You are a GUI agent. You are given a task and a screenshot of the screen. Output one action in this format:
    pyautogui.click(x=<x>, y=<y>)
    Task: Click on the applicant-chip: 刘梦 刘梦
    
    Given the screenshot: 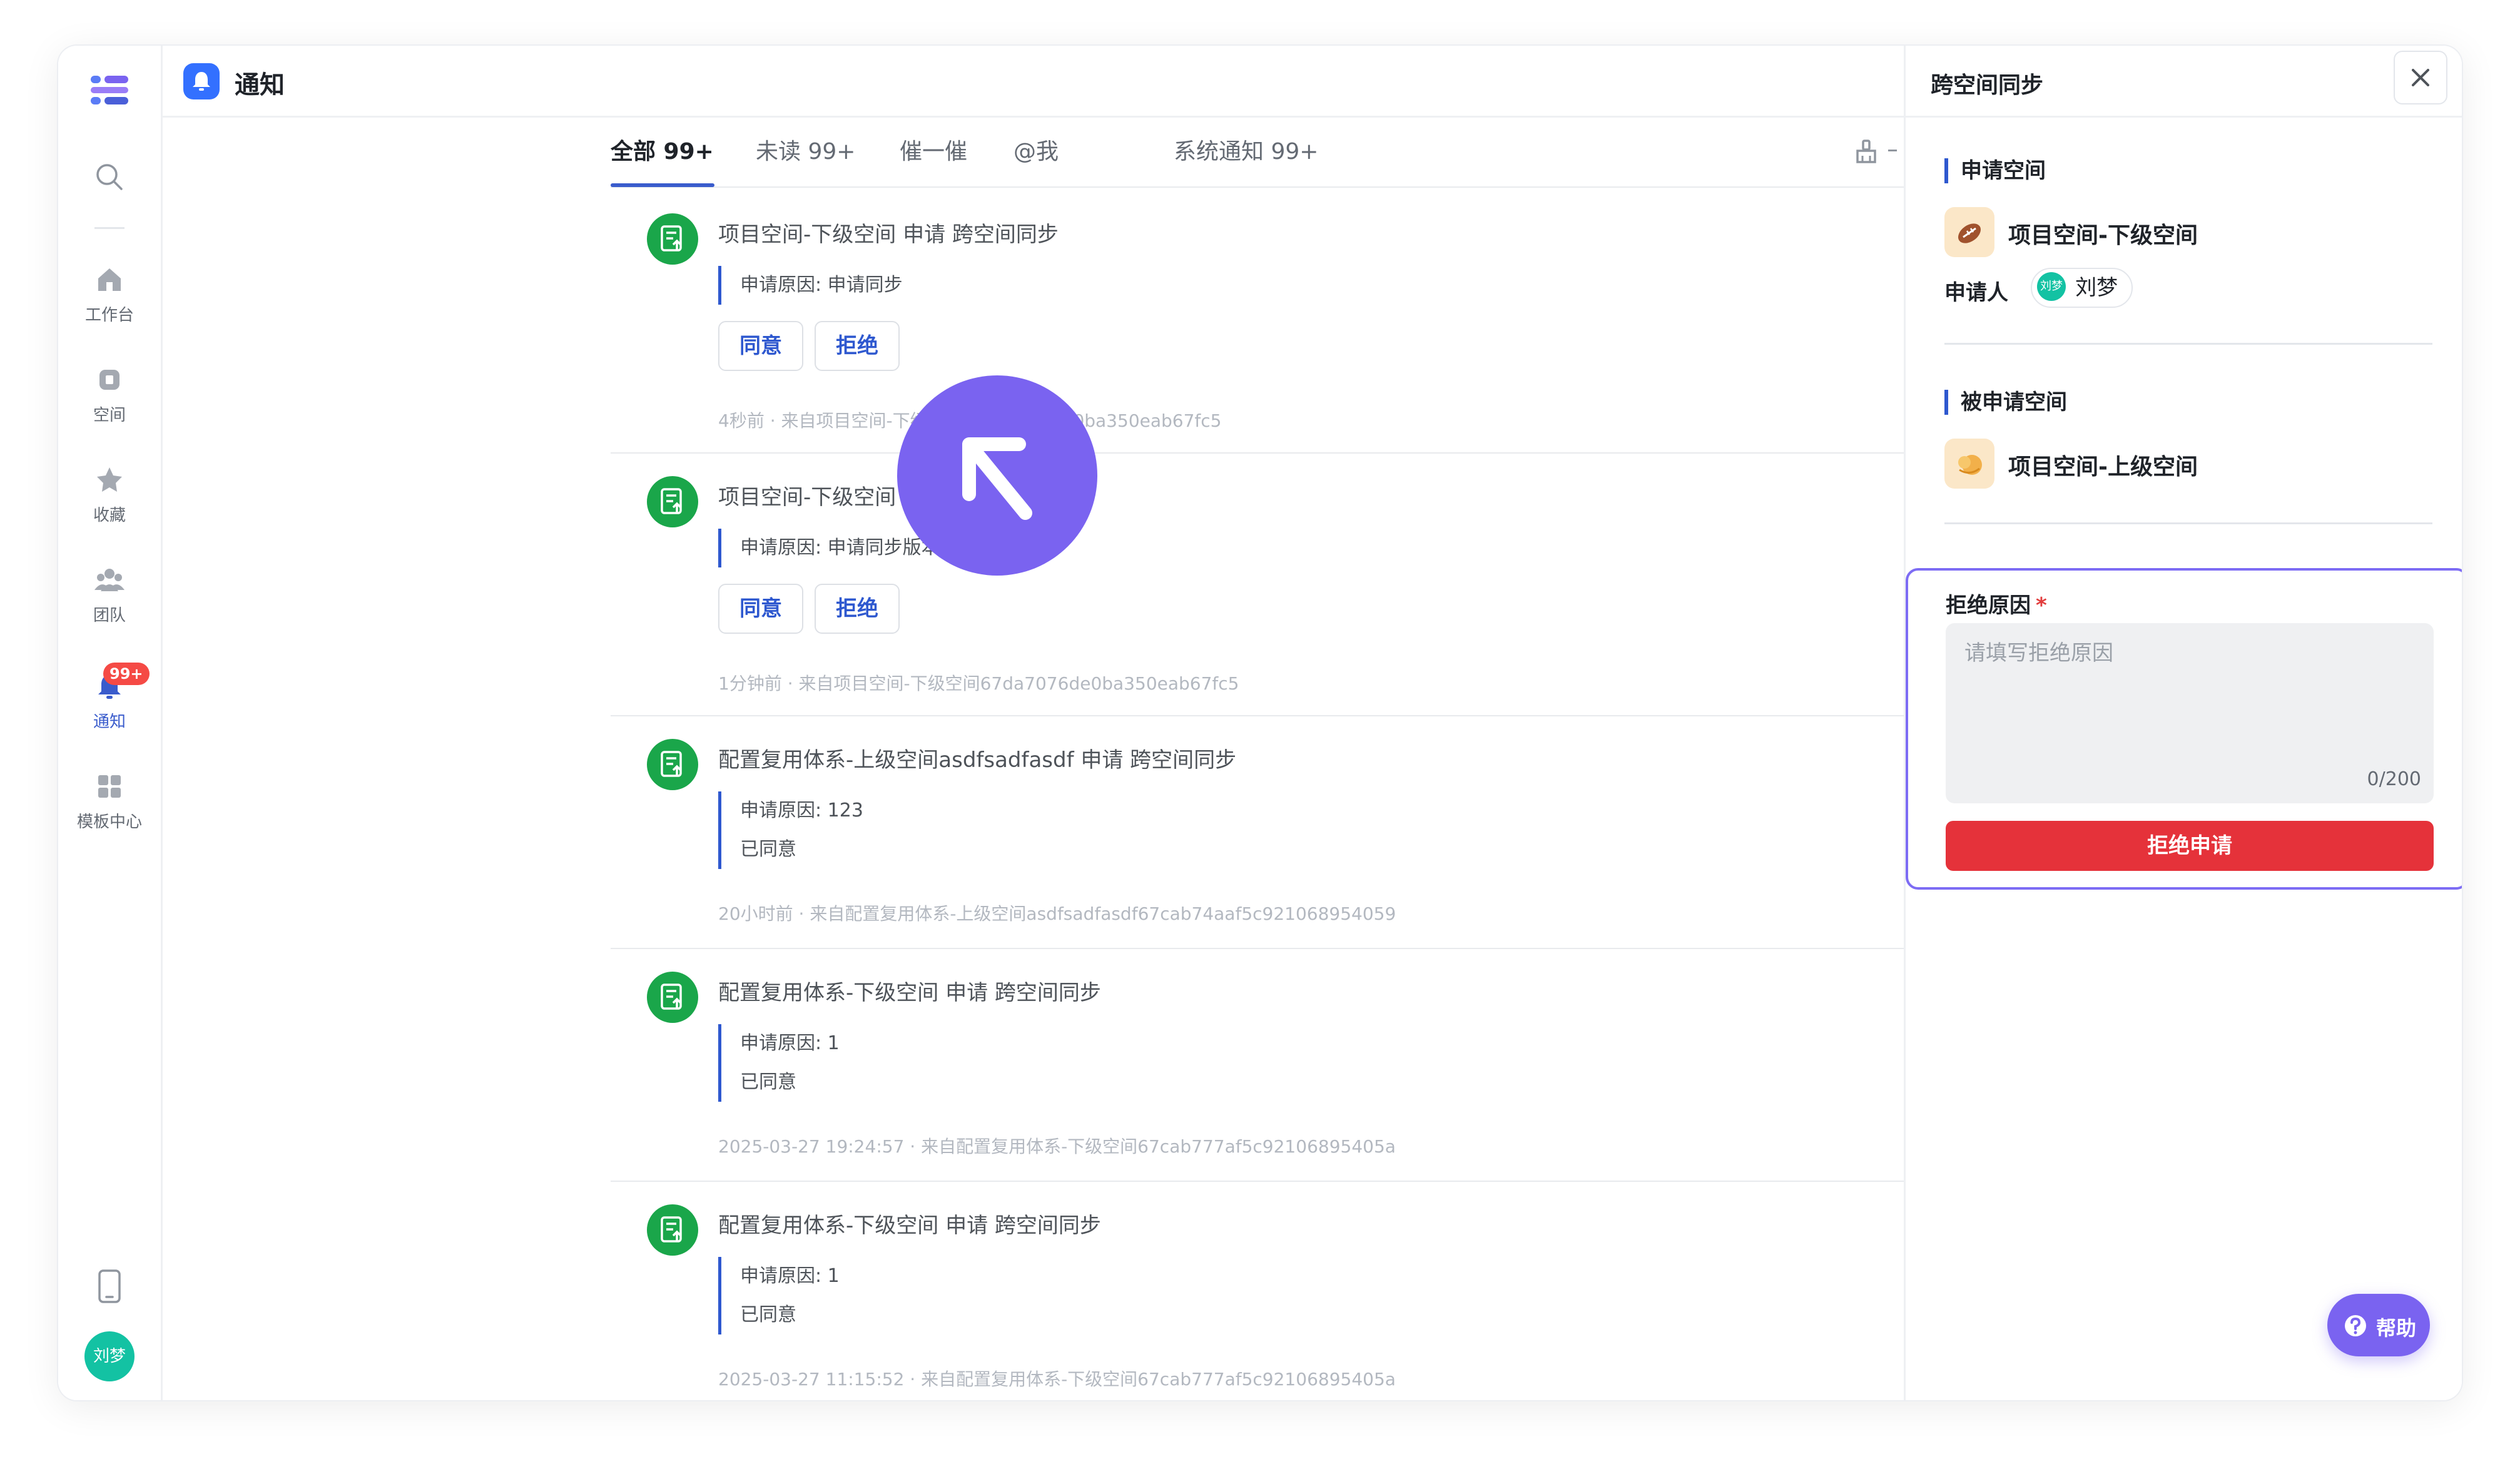 What is the action you would take?
    pyautogui.click(x=2082, y=288)
    